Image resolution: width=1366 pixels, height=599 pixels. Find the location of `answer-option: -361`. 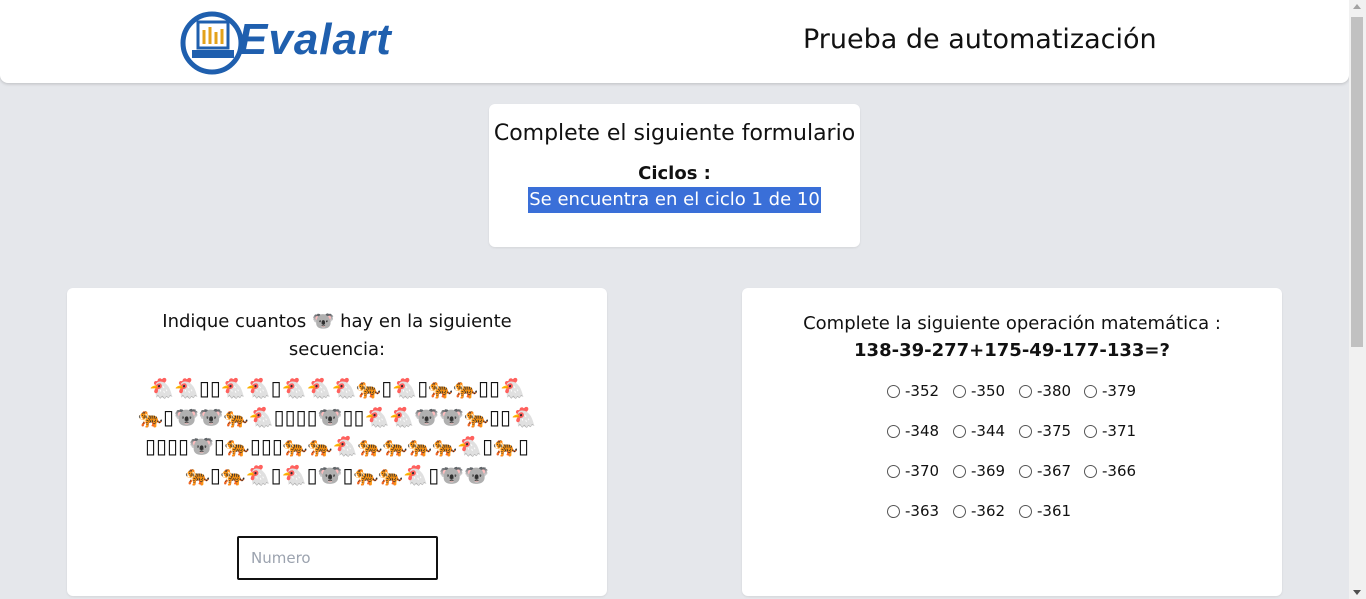

answer-option: -361 is located at coordinates (1051, 511).